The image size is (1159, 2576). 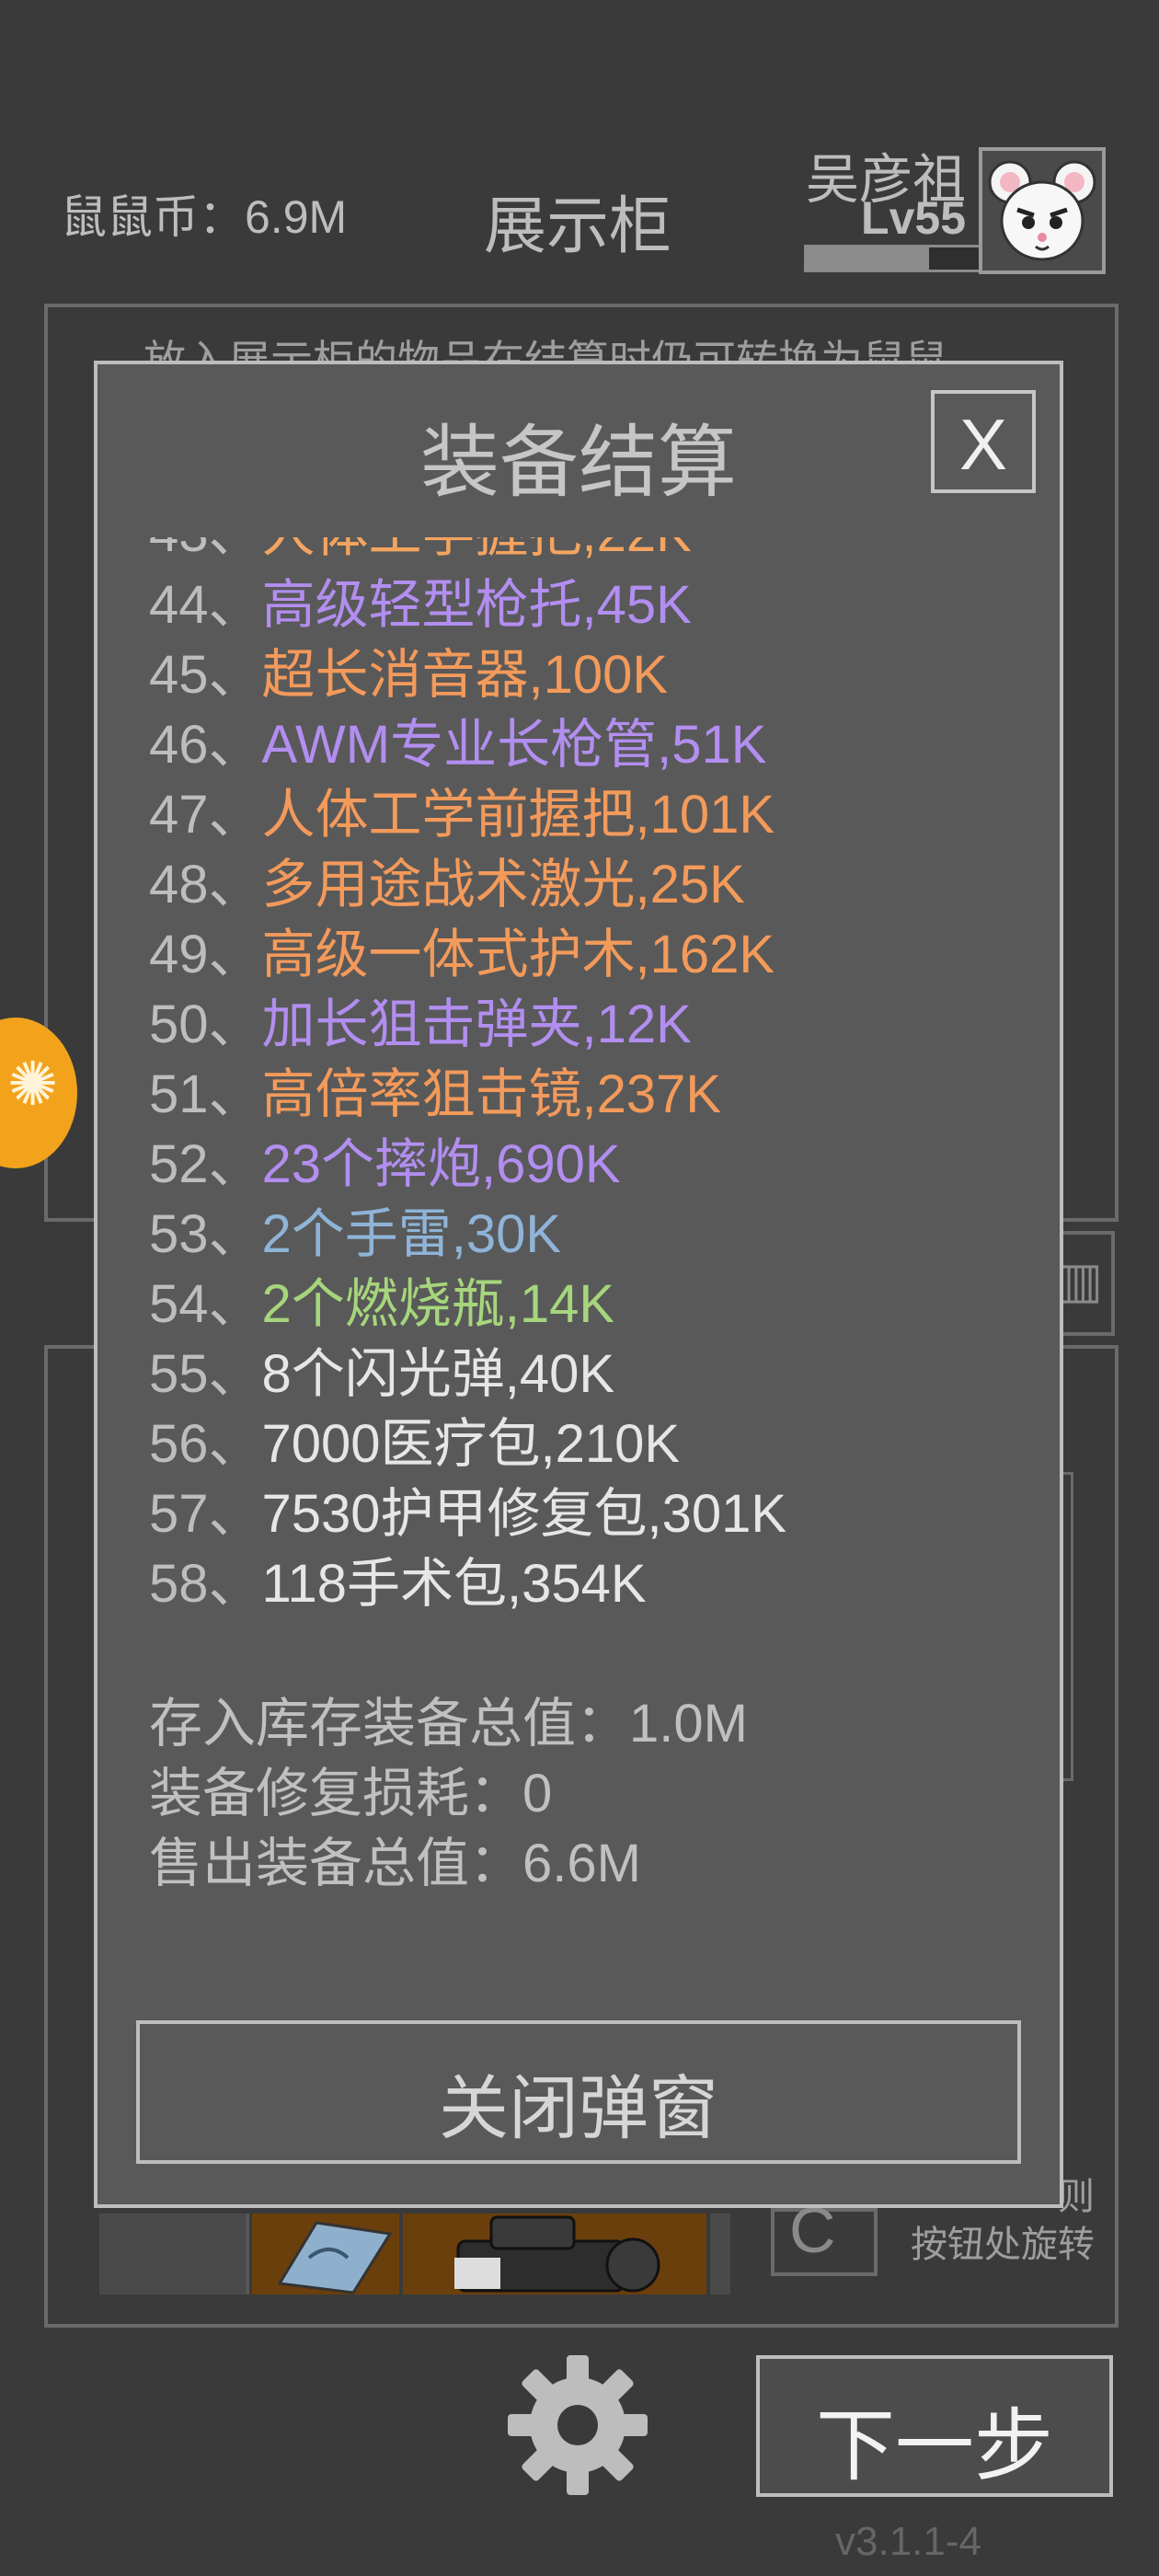 What do you see at coordinates (590, 1235) in the screenshot?
I see `settlement-list-item: 53、2个手雷,30K` at bounding box center [590, 1235].